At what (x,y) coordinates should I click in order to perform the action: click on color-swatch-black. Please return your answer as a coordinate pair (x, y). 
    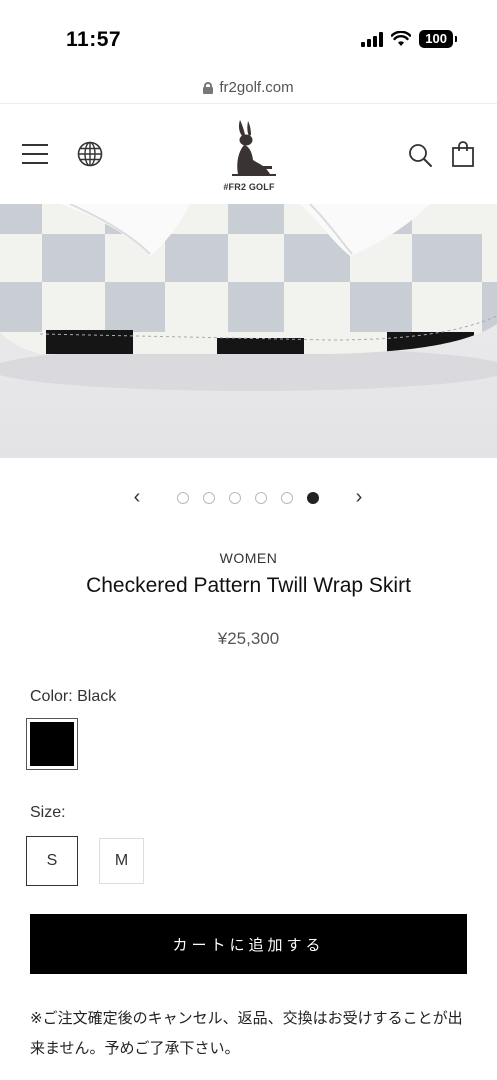
    Looking at the image, I should click on (52, 744).